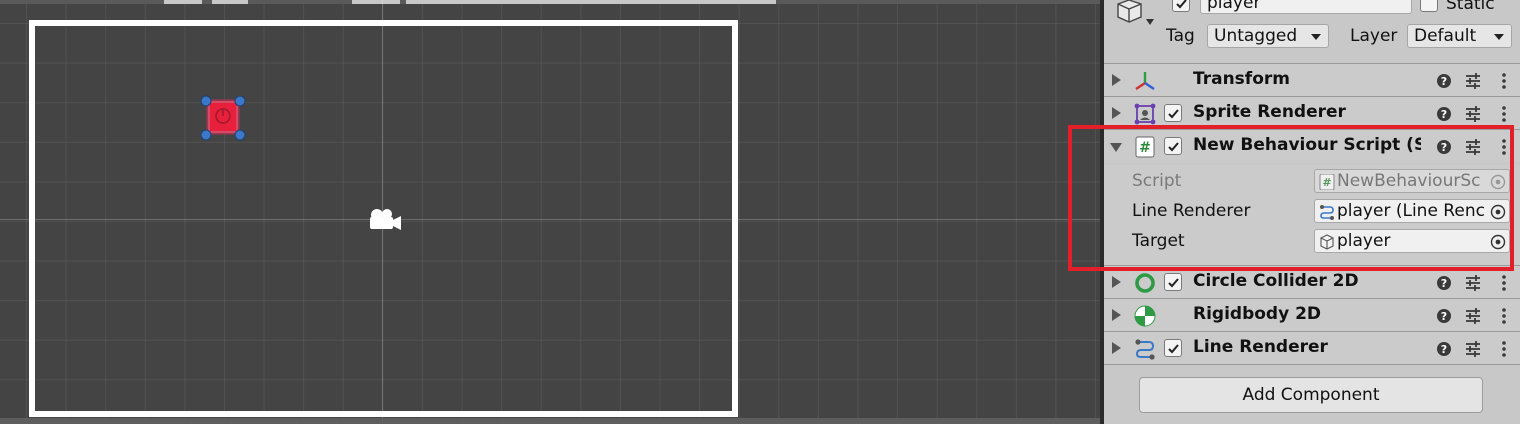 Image resolution: width=1520 pixels, height=424 pixels. What do you see at coordinates (1145, 81) in the screenshot?
I see `transform-icon` at bounding box center [1145, 81].